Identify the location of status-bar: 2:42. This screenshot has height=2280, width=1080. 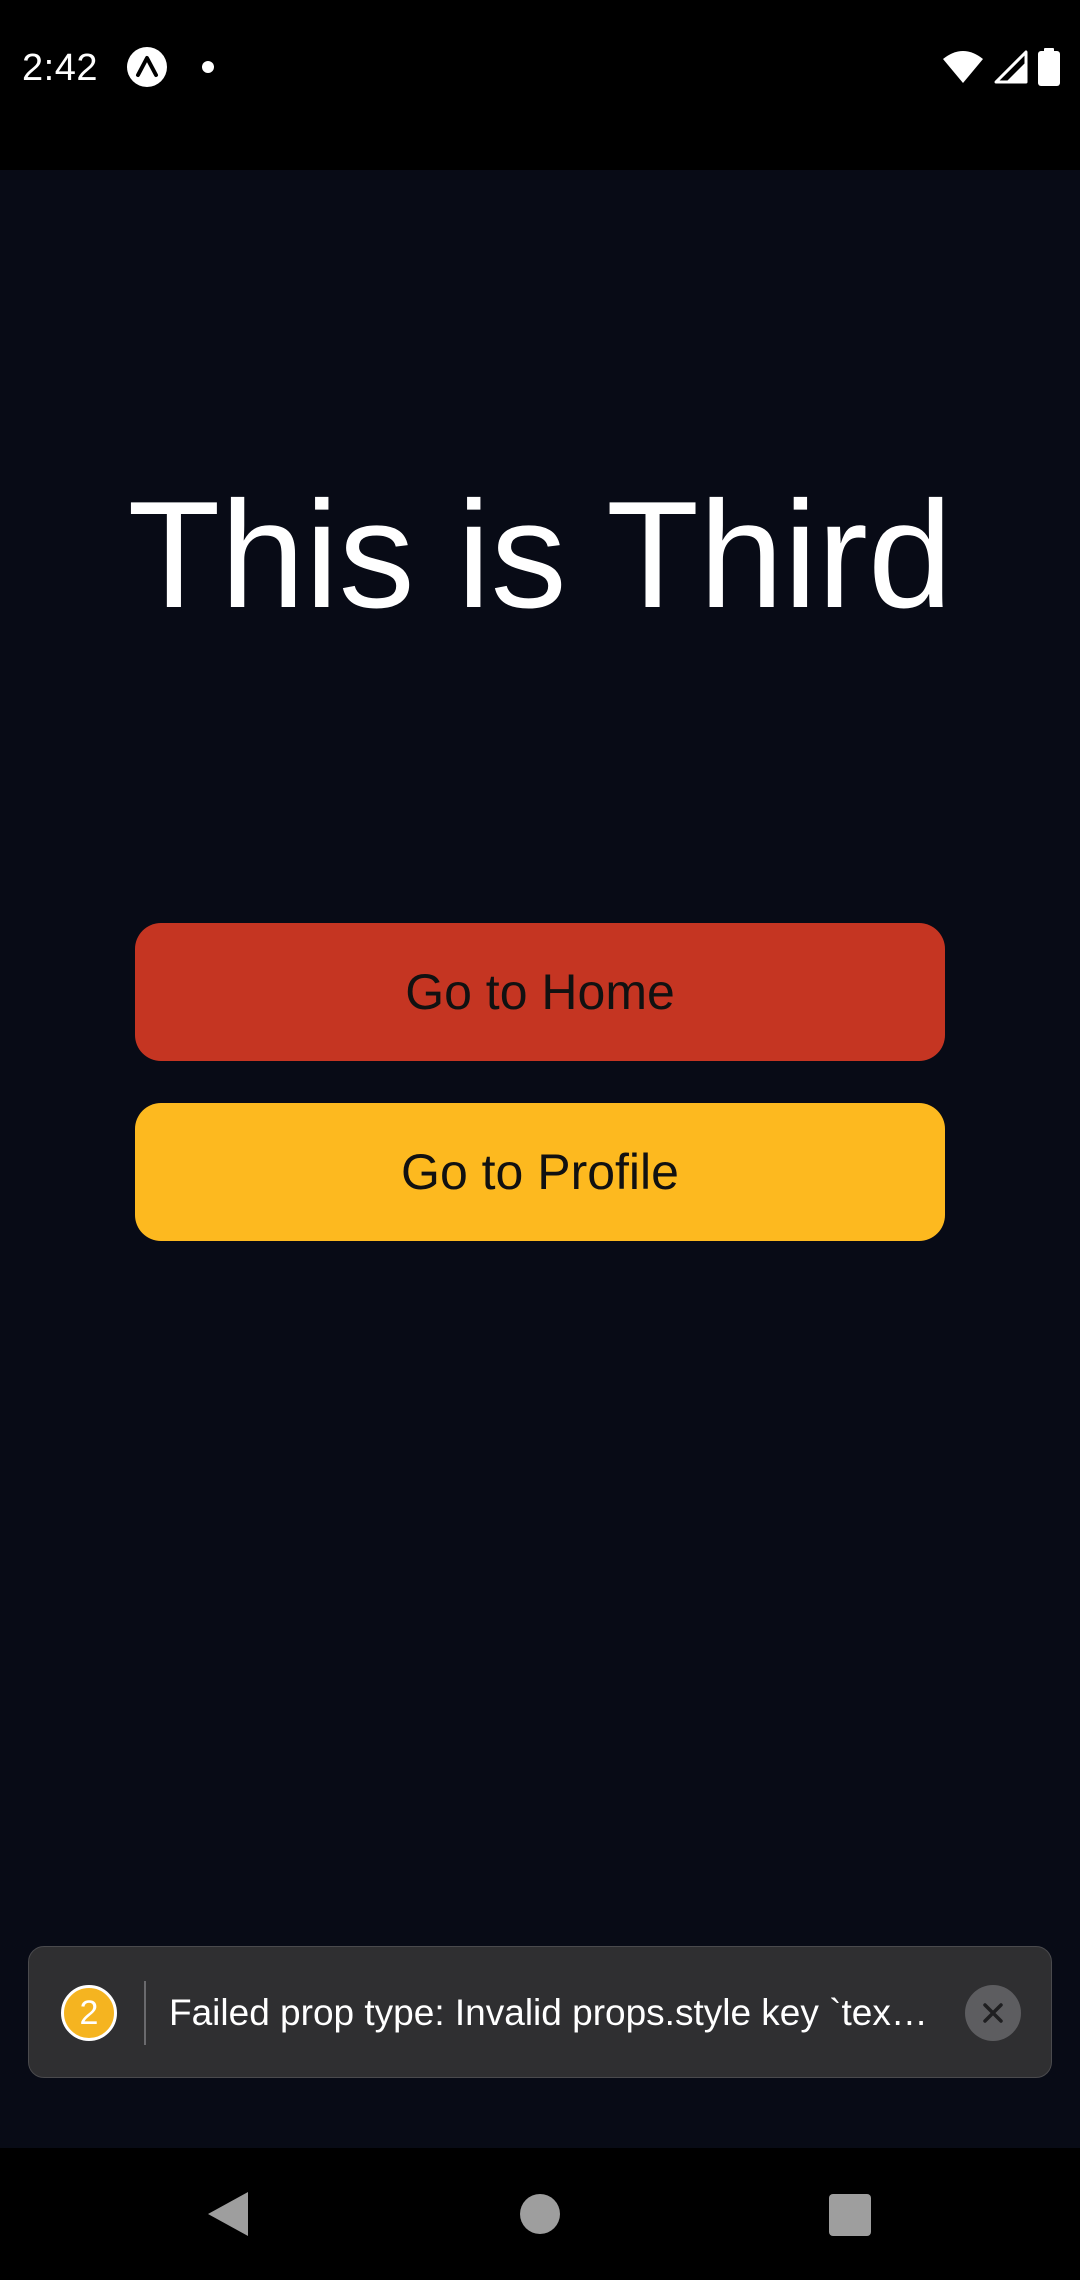
(540, 85).